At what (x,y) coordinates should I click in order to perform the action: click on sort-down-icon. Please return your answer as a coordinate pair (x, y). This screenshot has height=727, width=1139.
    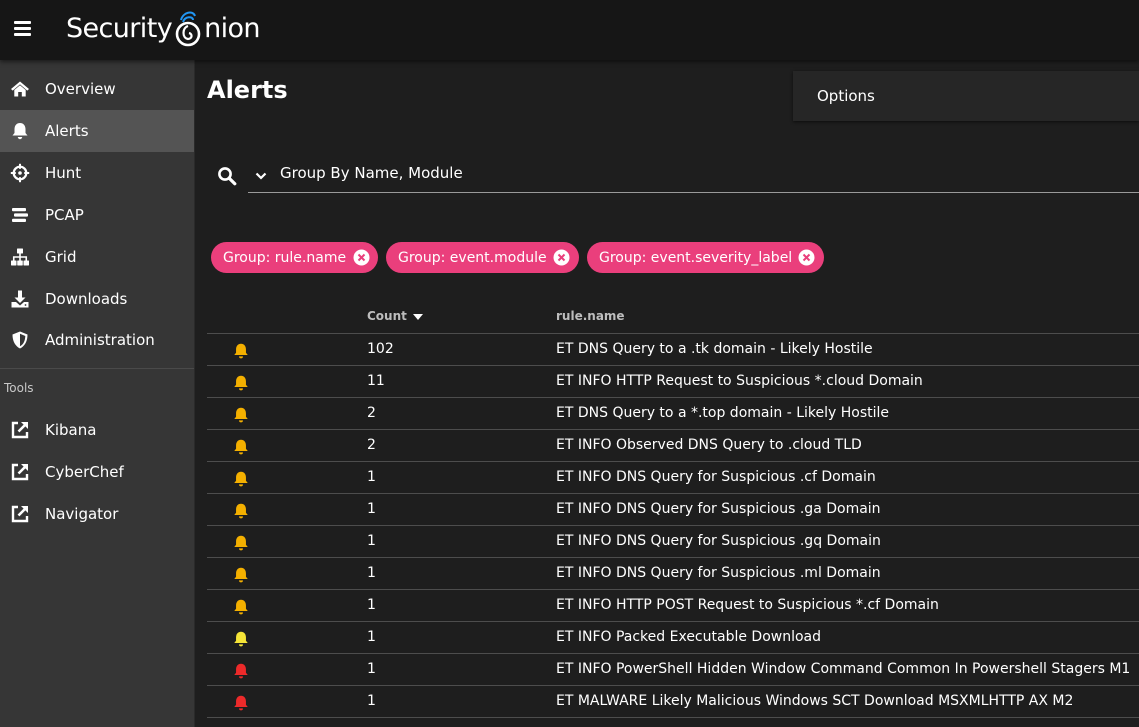
    Looking at the image, I should click on (418, 317).